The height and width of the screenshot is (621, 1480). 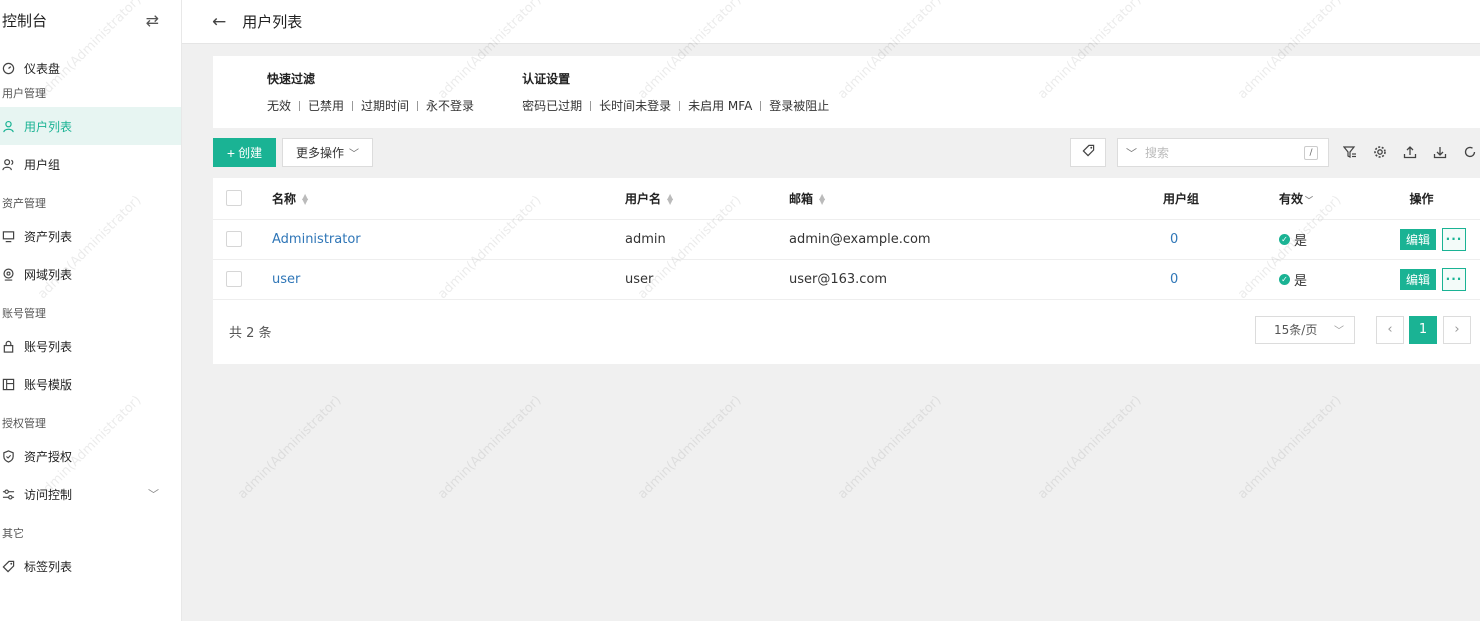 I want to click on filter-mfa-disabled: 未启用 MFA, so click(x=720, y=105).